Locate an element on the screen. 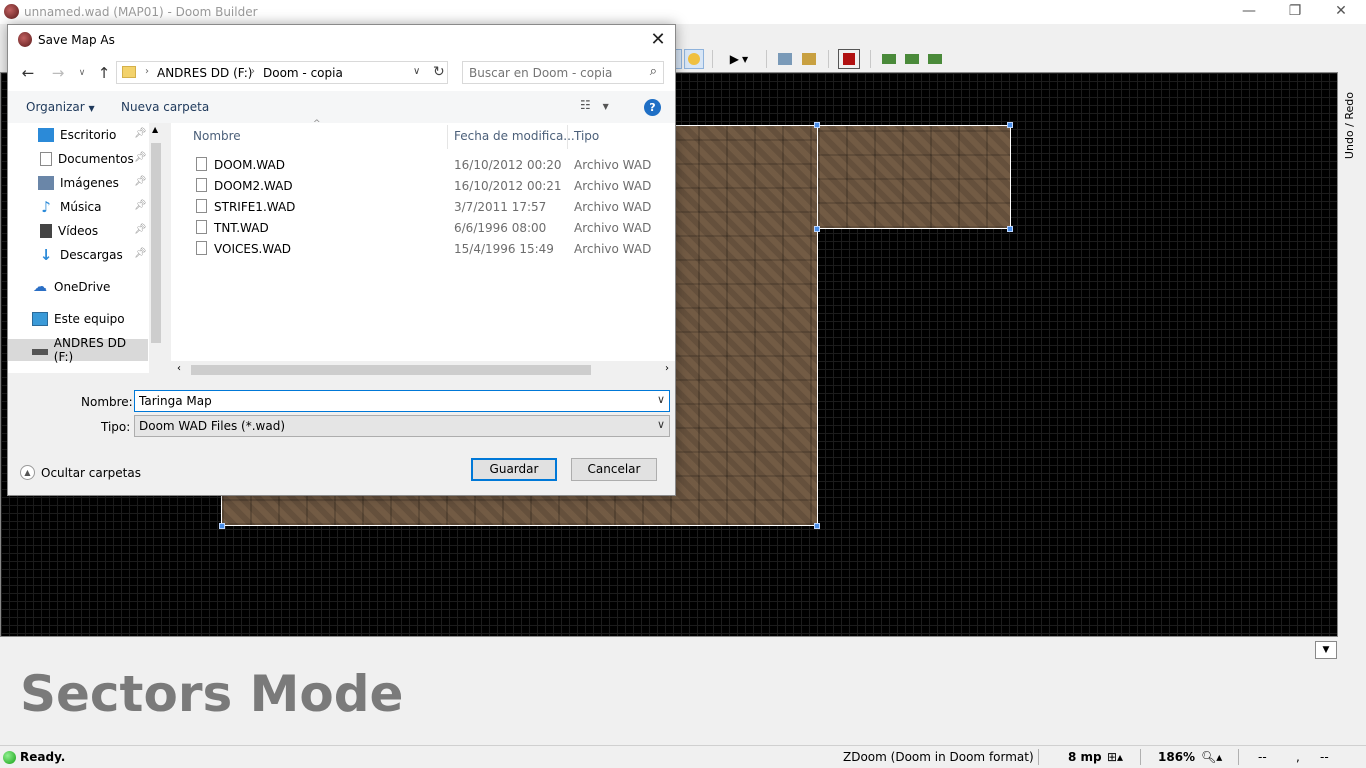 The height and width of the screenshot is (768, 1366). nav-item-this-pc: Este equipo is located at coordinates (90, 319).